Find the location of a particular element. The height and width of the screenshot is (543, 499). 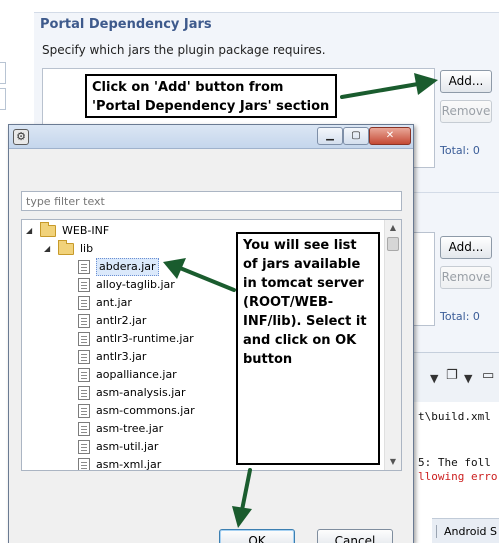

minimize-icon: ▁ is located at coordinates (330, 136).